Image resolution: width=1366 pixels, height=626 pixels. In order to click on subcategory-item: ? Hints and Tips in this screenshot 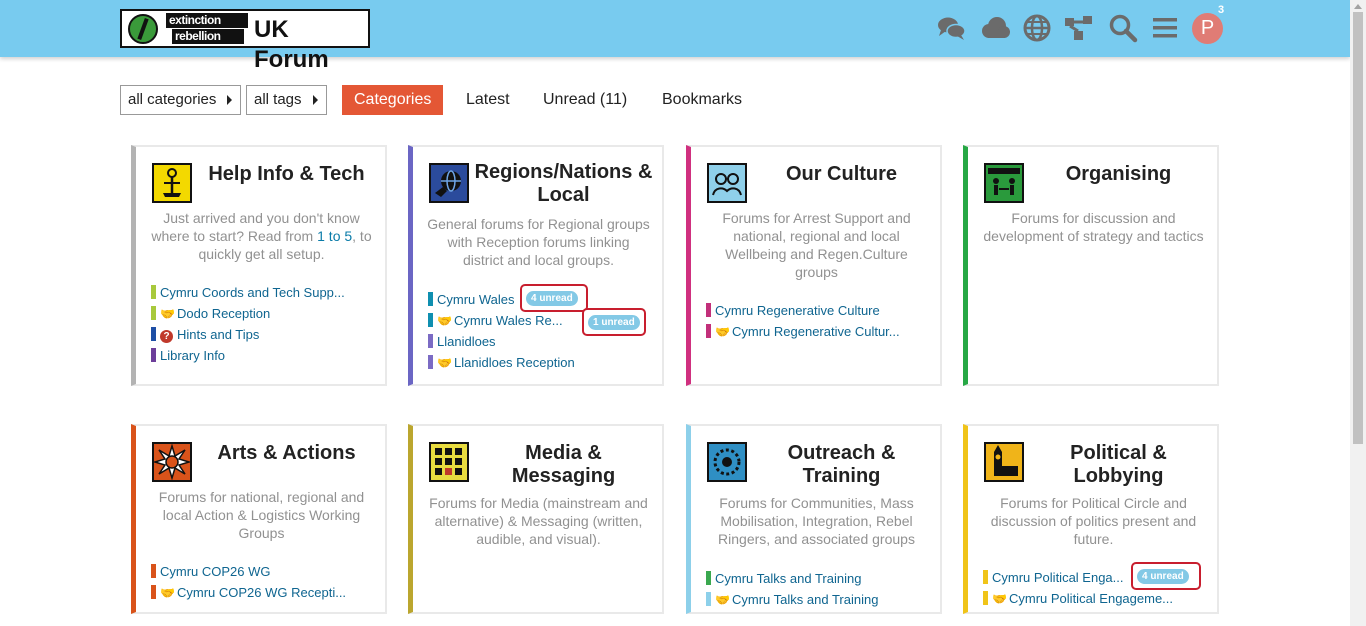, I will do `click(264, 334)`.